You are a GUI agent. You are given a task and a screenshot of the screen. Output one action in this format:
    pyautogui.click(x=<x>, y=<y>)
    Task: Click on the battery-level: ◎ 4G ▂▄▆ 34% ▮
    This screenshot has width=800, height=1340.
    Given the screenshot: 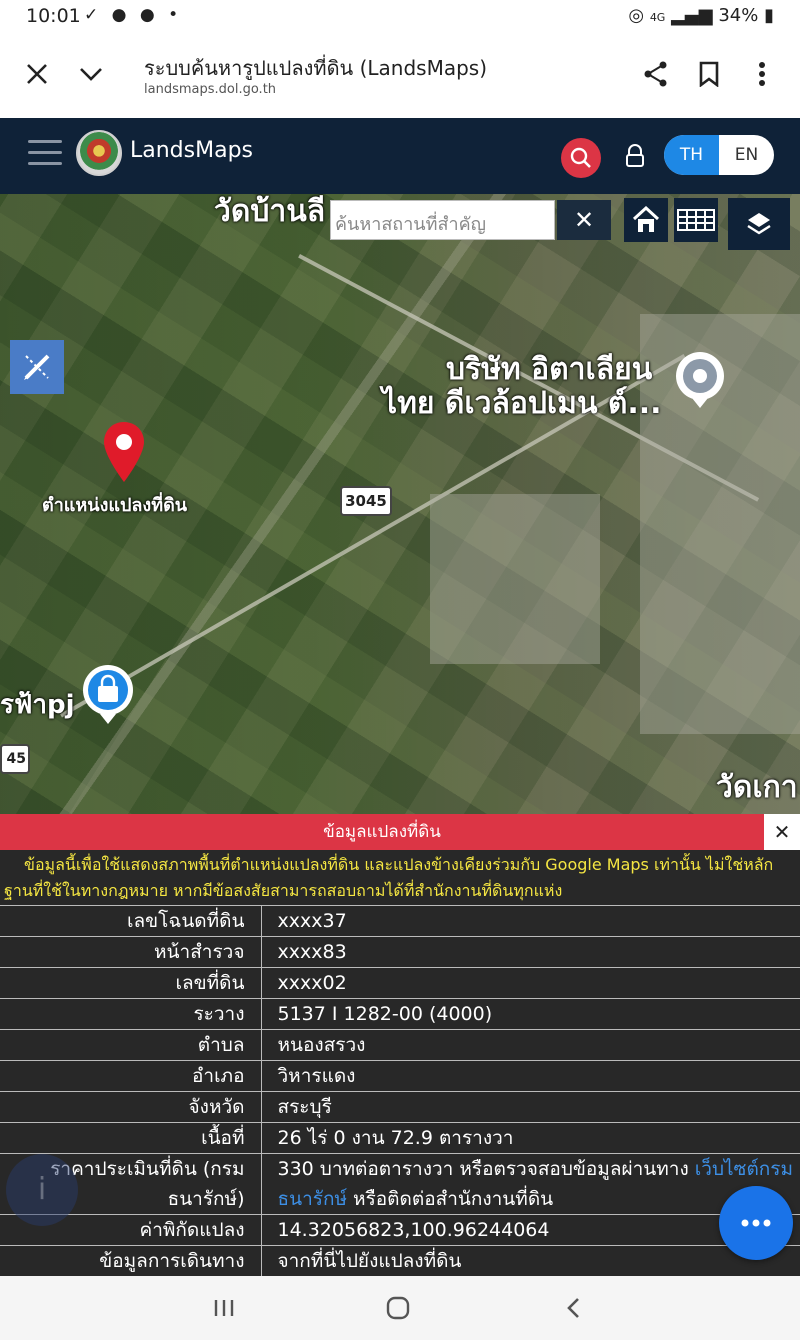 What is the action you would take?
    pyautogui.click(x=701, y=15)
    